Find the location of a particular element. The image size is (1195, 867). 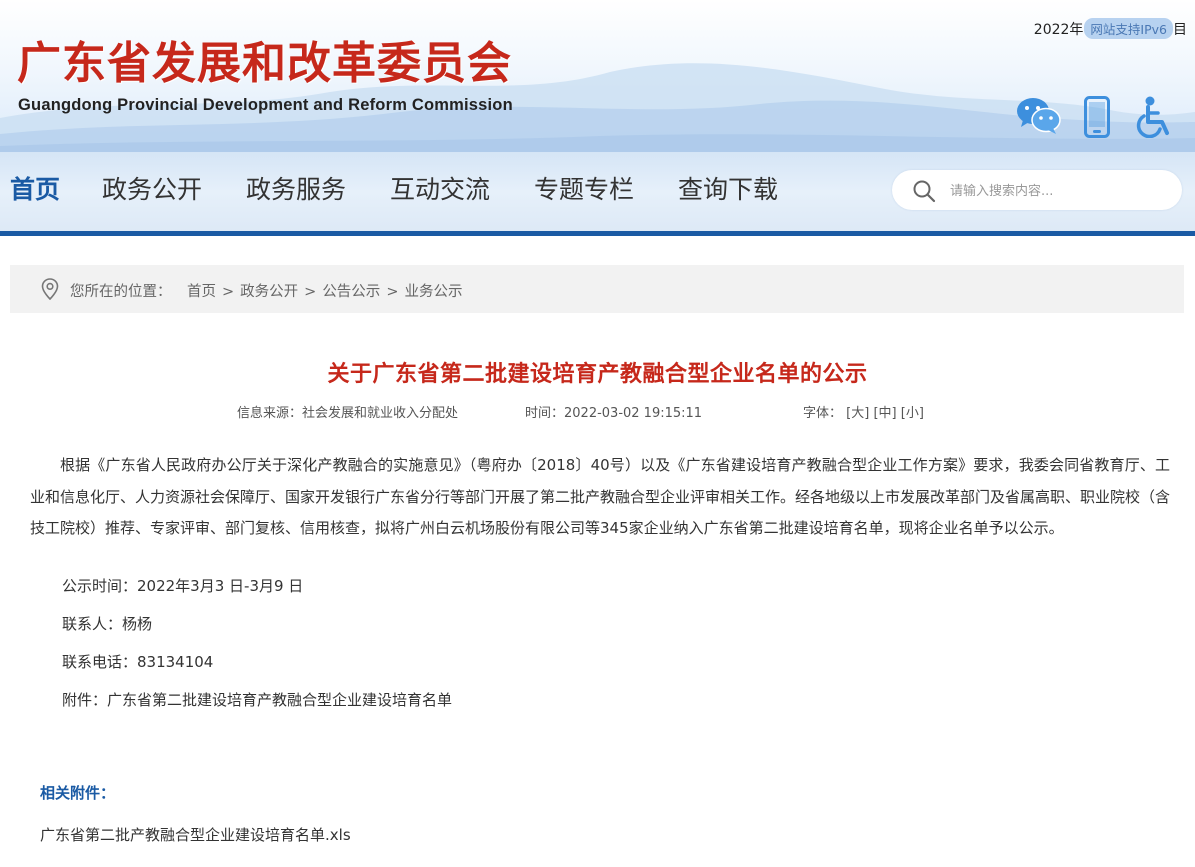

font-size-controls: 字体： [大] [中] [小] is located at coordinates (863, 411).